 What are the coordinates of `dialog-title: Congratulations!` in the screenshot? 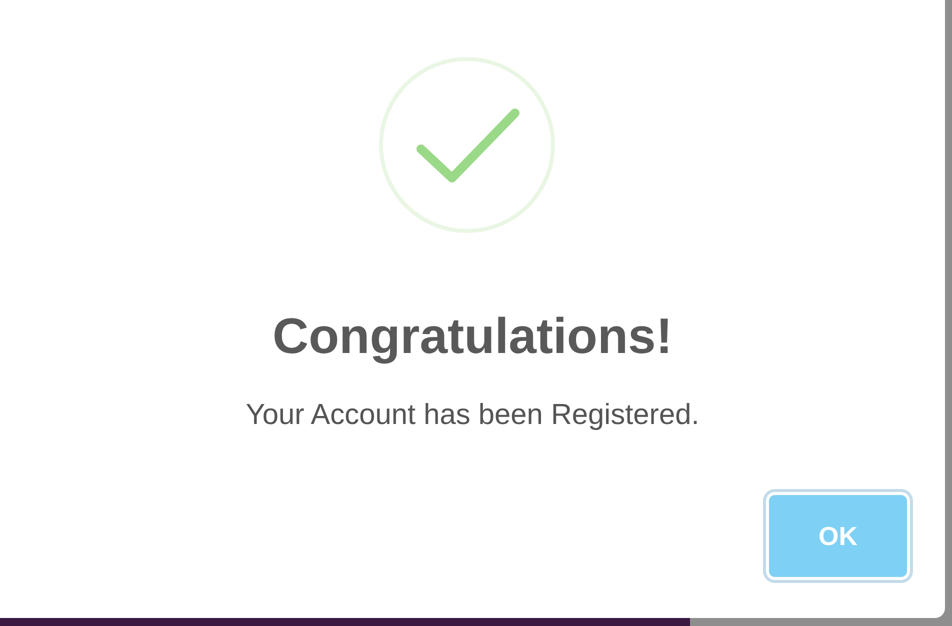 It's located at (472, 336).